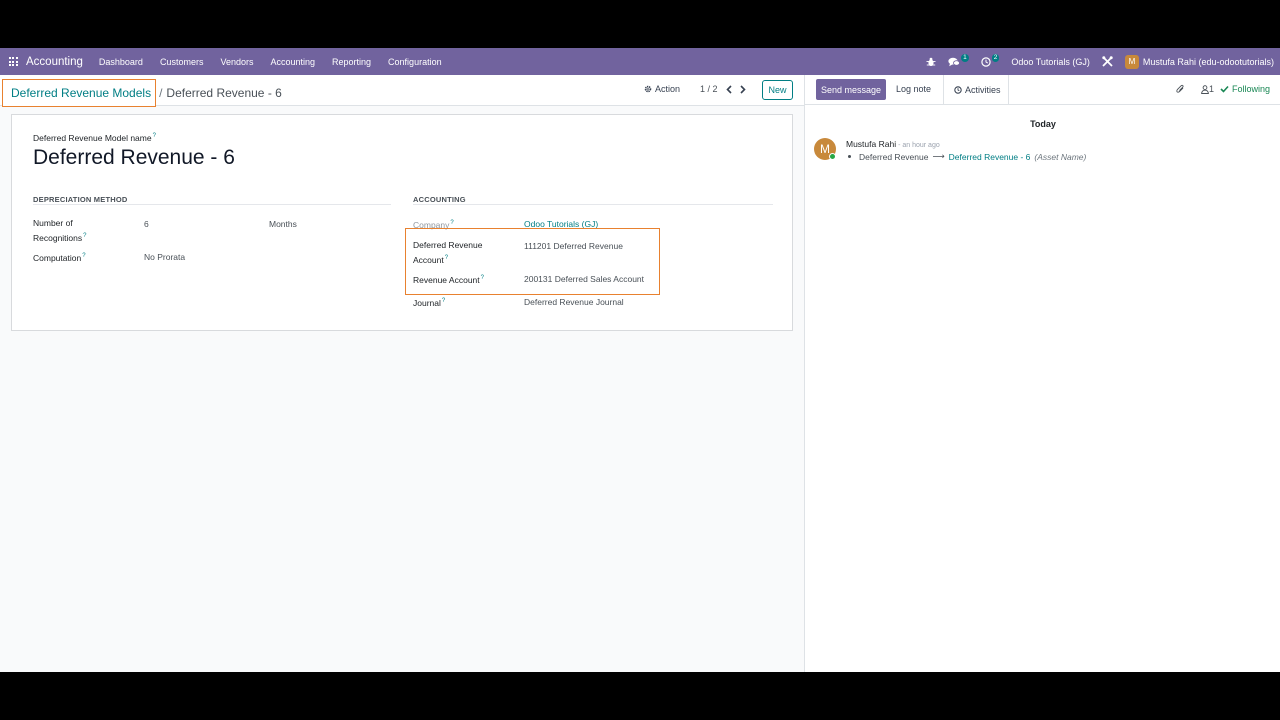  I want to click on message-header: Mustufa Rahi - an hour ago, so click(893, 144).